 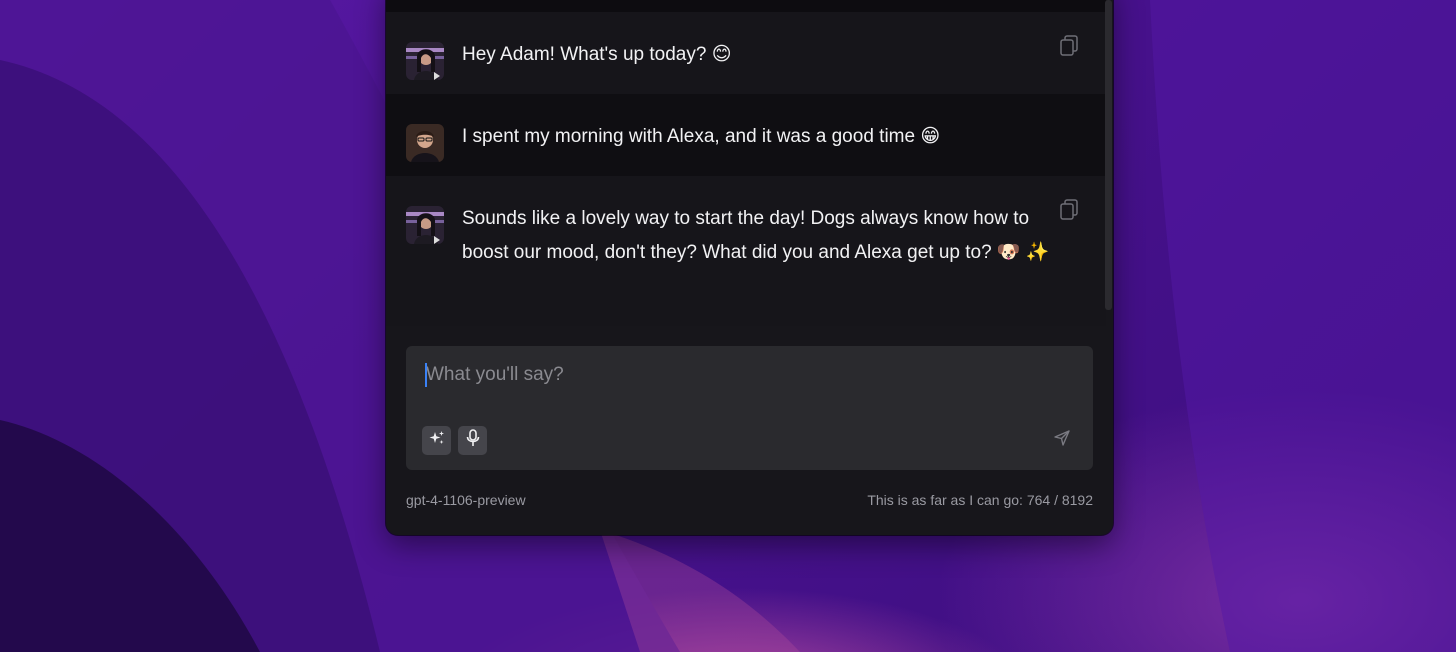 What do you see at coordinates (426, 375) in the screenshot?
I see `text-caret` at bounding box center [426, 375].